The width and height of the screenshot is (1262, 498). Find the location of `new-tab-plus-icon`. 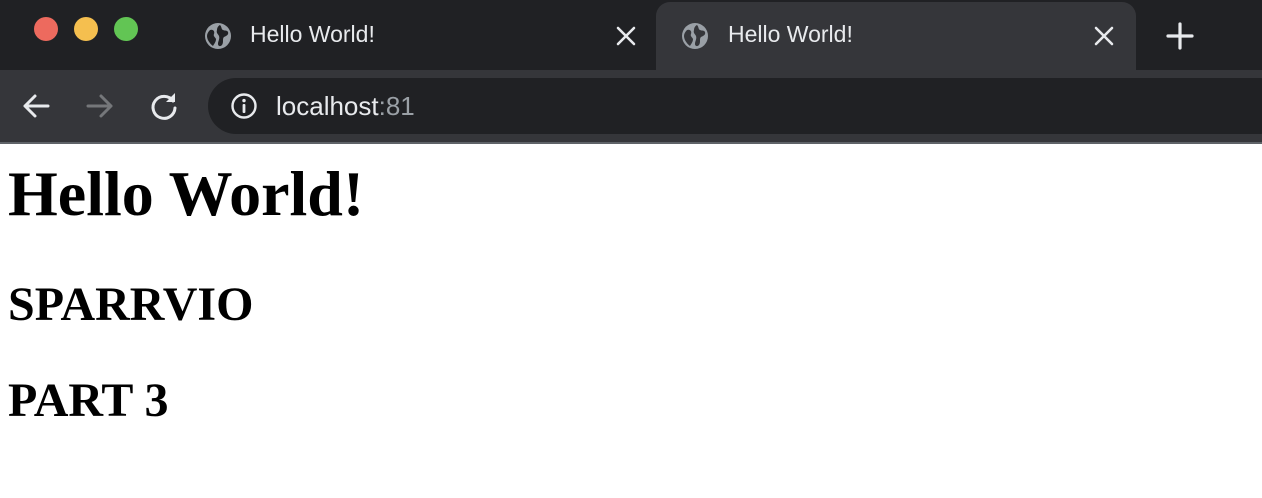

new-tab-plus-icon is located at coordinates (1180, 36).